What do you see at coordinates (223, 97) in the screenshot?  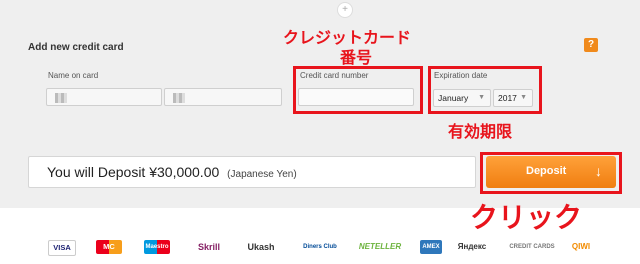 I see `last-name-input` at bounding box center [223, 97].